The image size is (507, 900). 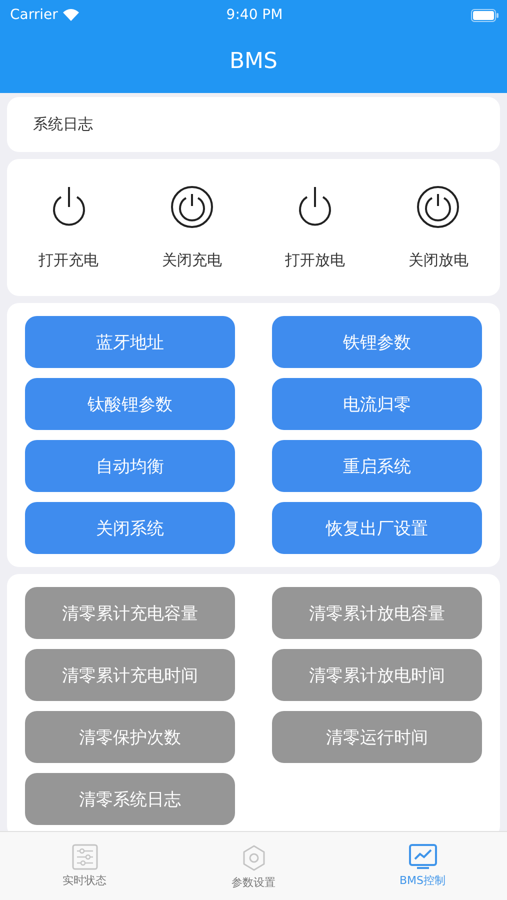 I want to click on sliders-icon, so click(x=85, y=857).